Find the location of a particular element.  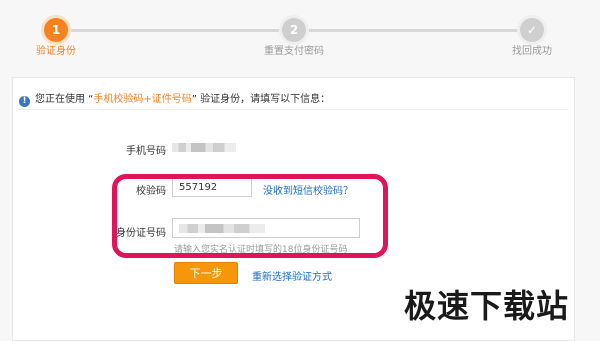

step-2-circle: 2 is located at coordinates (294, 30).